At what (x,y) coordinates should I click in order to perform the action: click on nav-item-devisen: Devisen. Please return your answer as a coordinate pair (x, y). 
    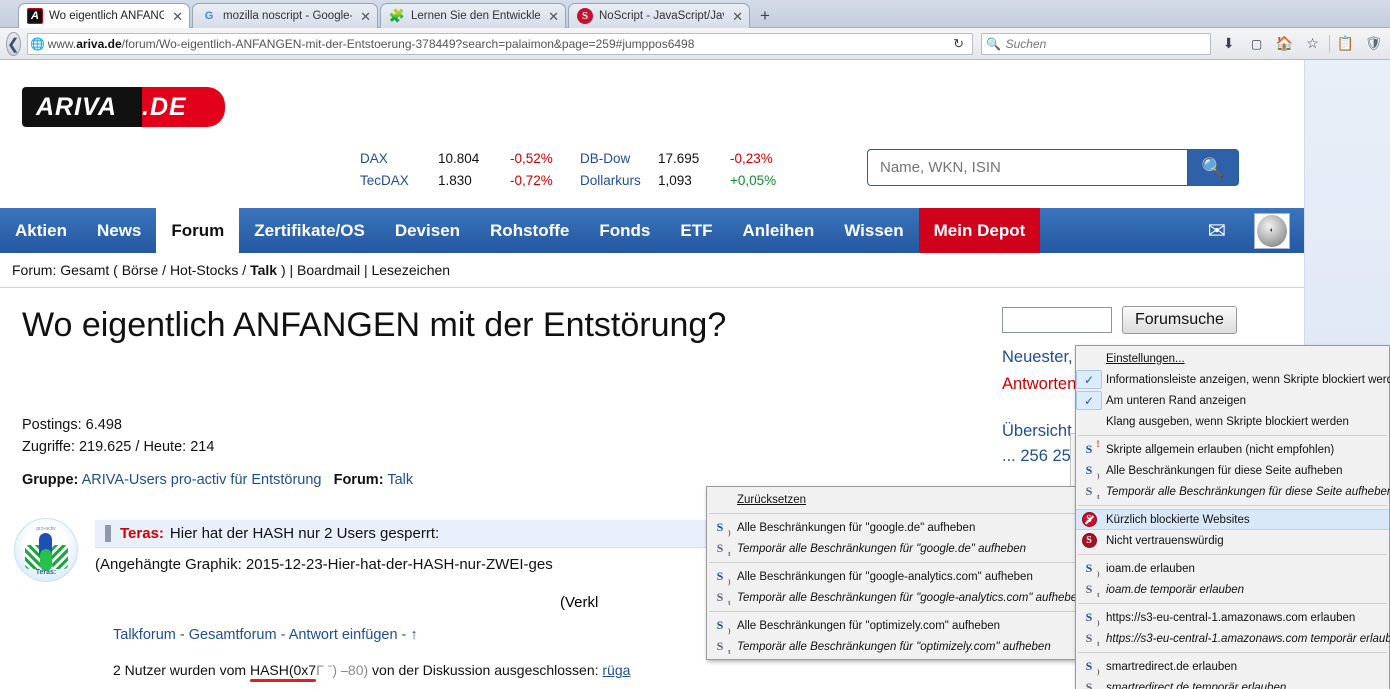
    Looking at the image, I should click on (427, 230).